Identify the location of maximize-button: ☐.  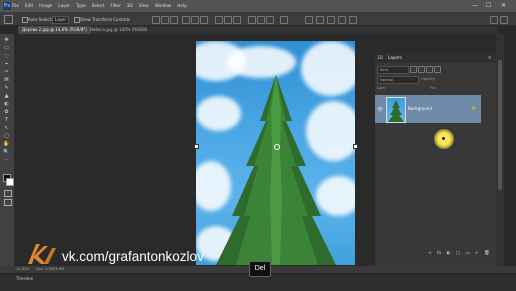
(488, 5).